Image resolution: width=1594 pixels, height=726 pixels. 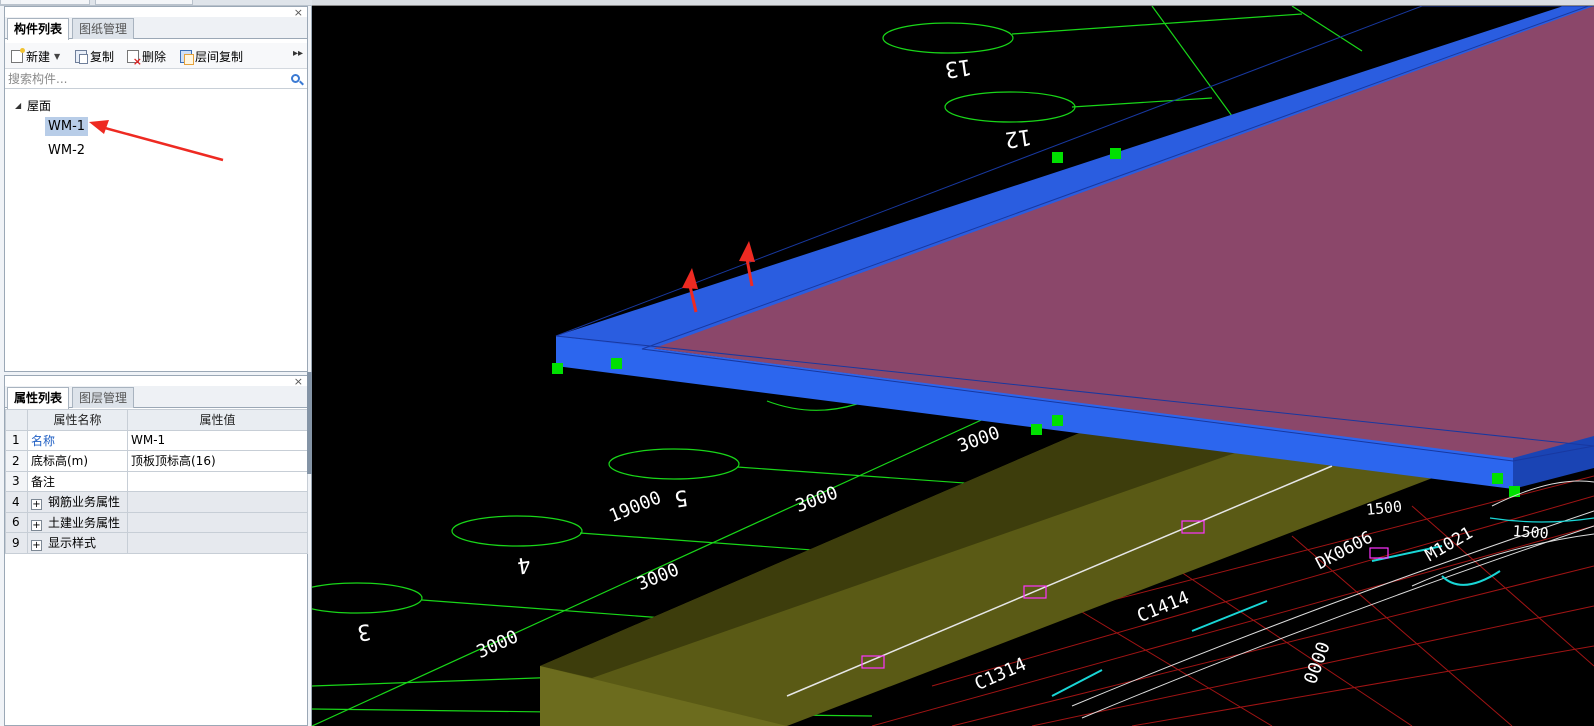 What do you see at coordinates (156, 189) in the screenshot?
I see `component-list-panel: × 构件列表 图纸管理 新建 ▼ 复制 删除 层间复制 ▸▸` at bounding box center [156, 189].